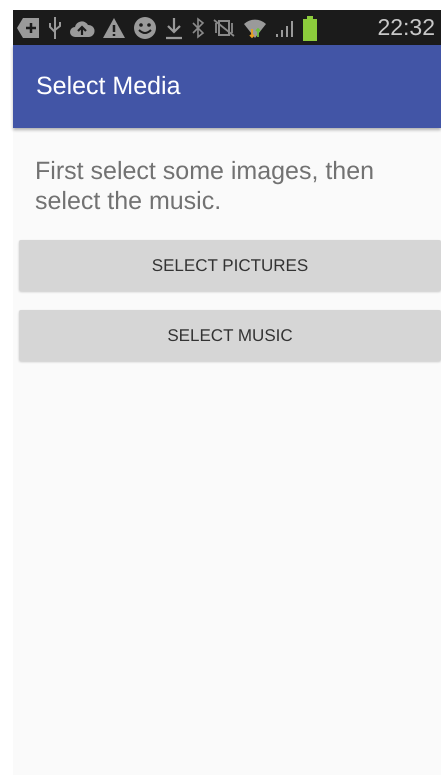  I want to click on download-icon, so click(174, 28).